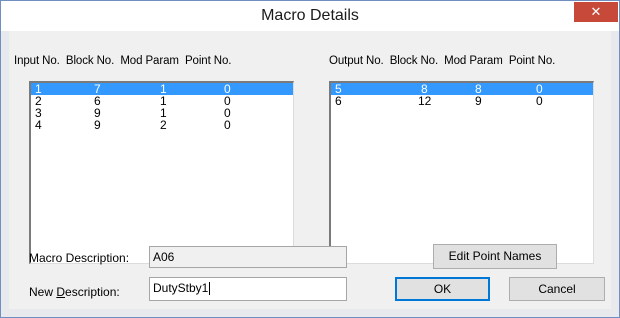  What do you see at coordinates (425, 101) in the screenshot?
I see `output-cell-block-no: 12` at bounding box center [425, 101].